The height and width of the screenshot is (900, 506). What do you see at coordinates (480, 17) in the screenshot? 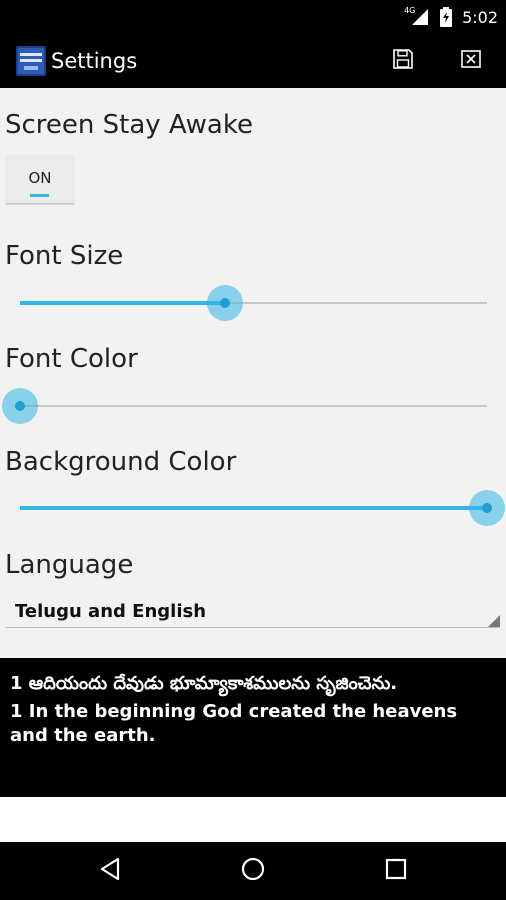
I see `status-time: 5:02` at bounding box center [480, 17].